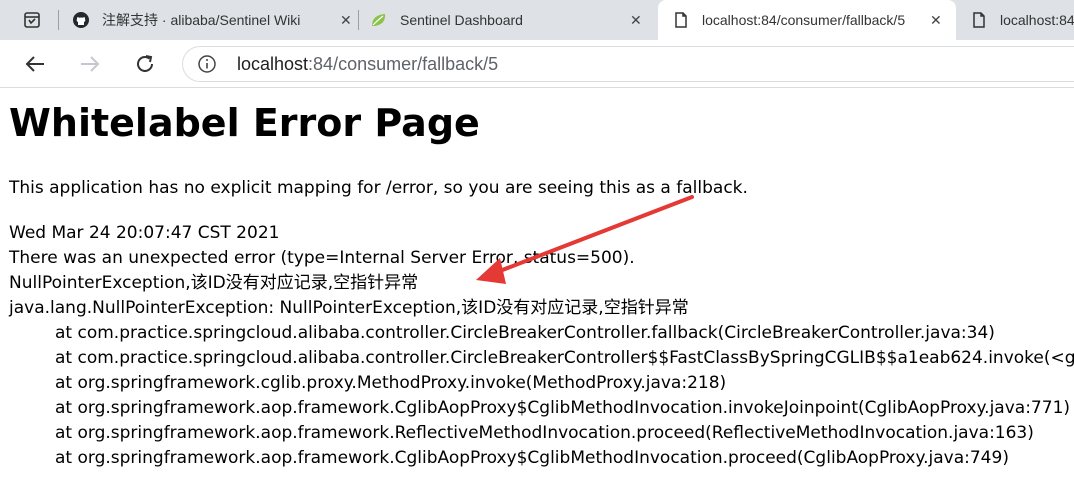 This screenshot has width=1074, height=477. I want to click on reload-icon, so click(145, 63).